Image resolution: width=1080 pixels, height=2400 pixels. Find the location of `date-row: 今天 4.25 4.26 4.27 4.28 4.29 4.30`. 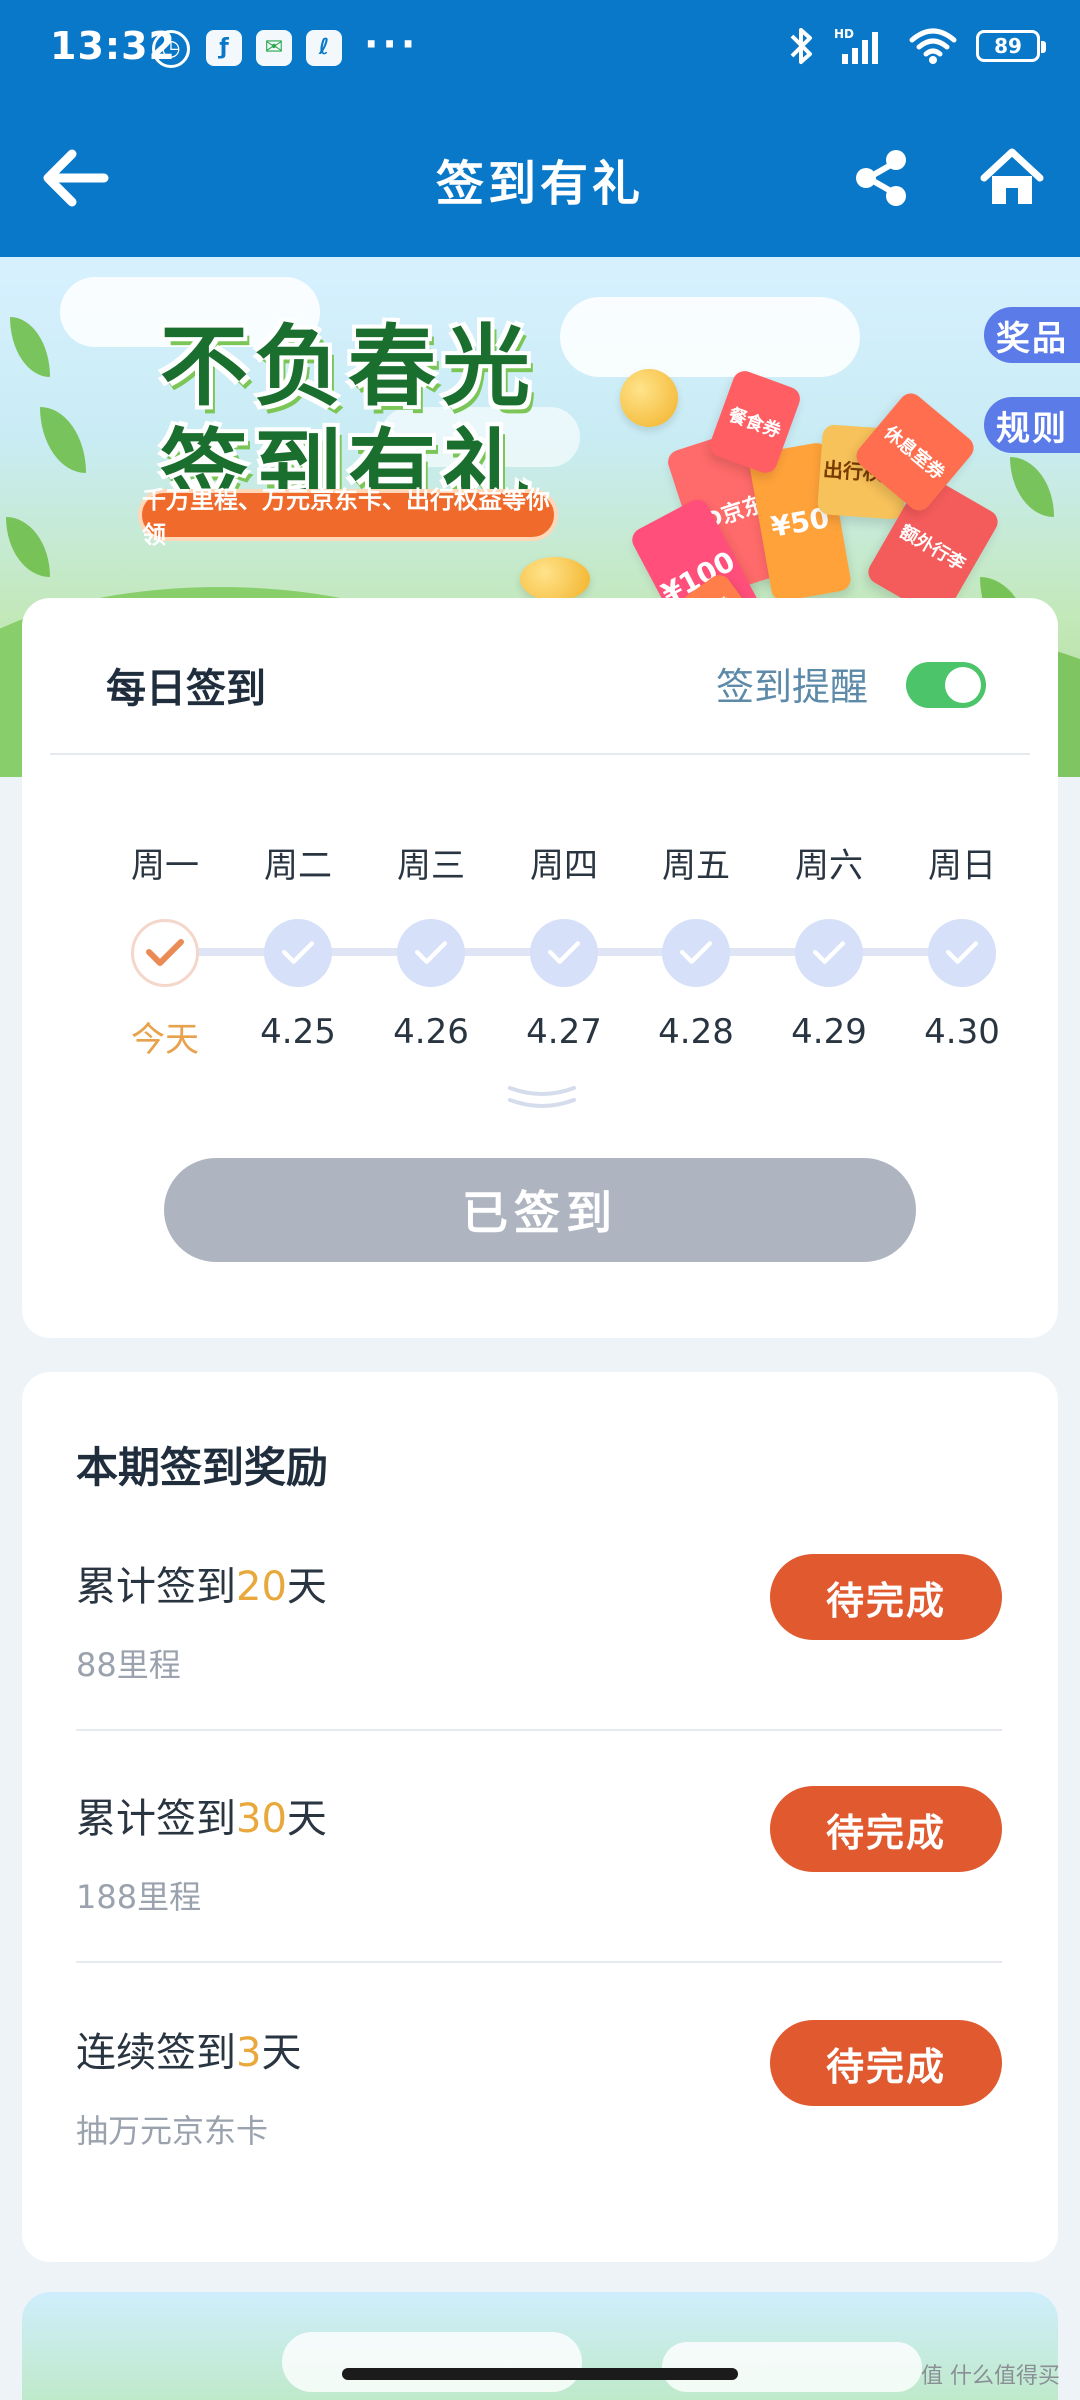

date-row: 今天 4.25 4.26 4.27 4.28 4.29 4.30 is located at coordinates (540, 1036).